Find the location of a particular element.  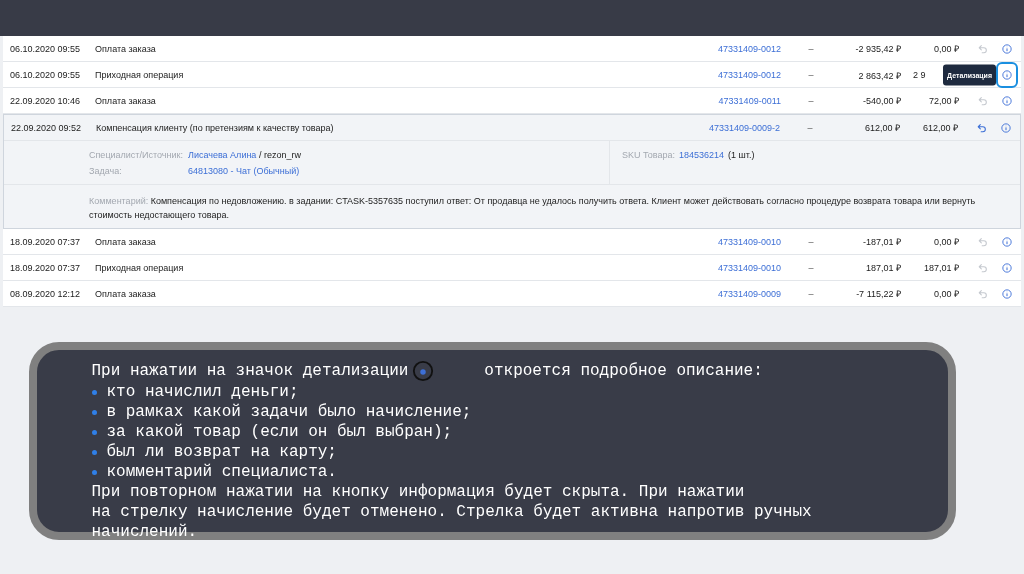

task-link: 64813080 - Чат (Обычный) is located at coordinates (398, 170).